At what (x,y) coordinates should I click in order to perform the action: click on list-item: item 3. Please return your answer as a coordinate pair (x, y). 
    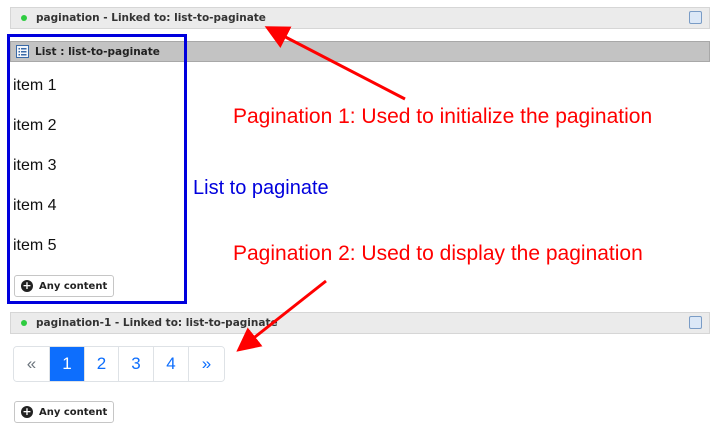
    Looking at the image, I should click on (35, 165).